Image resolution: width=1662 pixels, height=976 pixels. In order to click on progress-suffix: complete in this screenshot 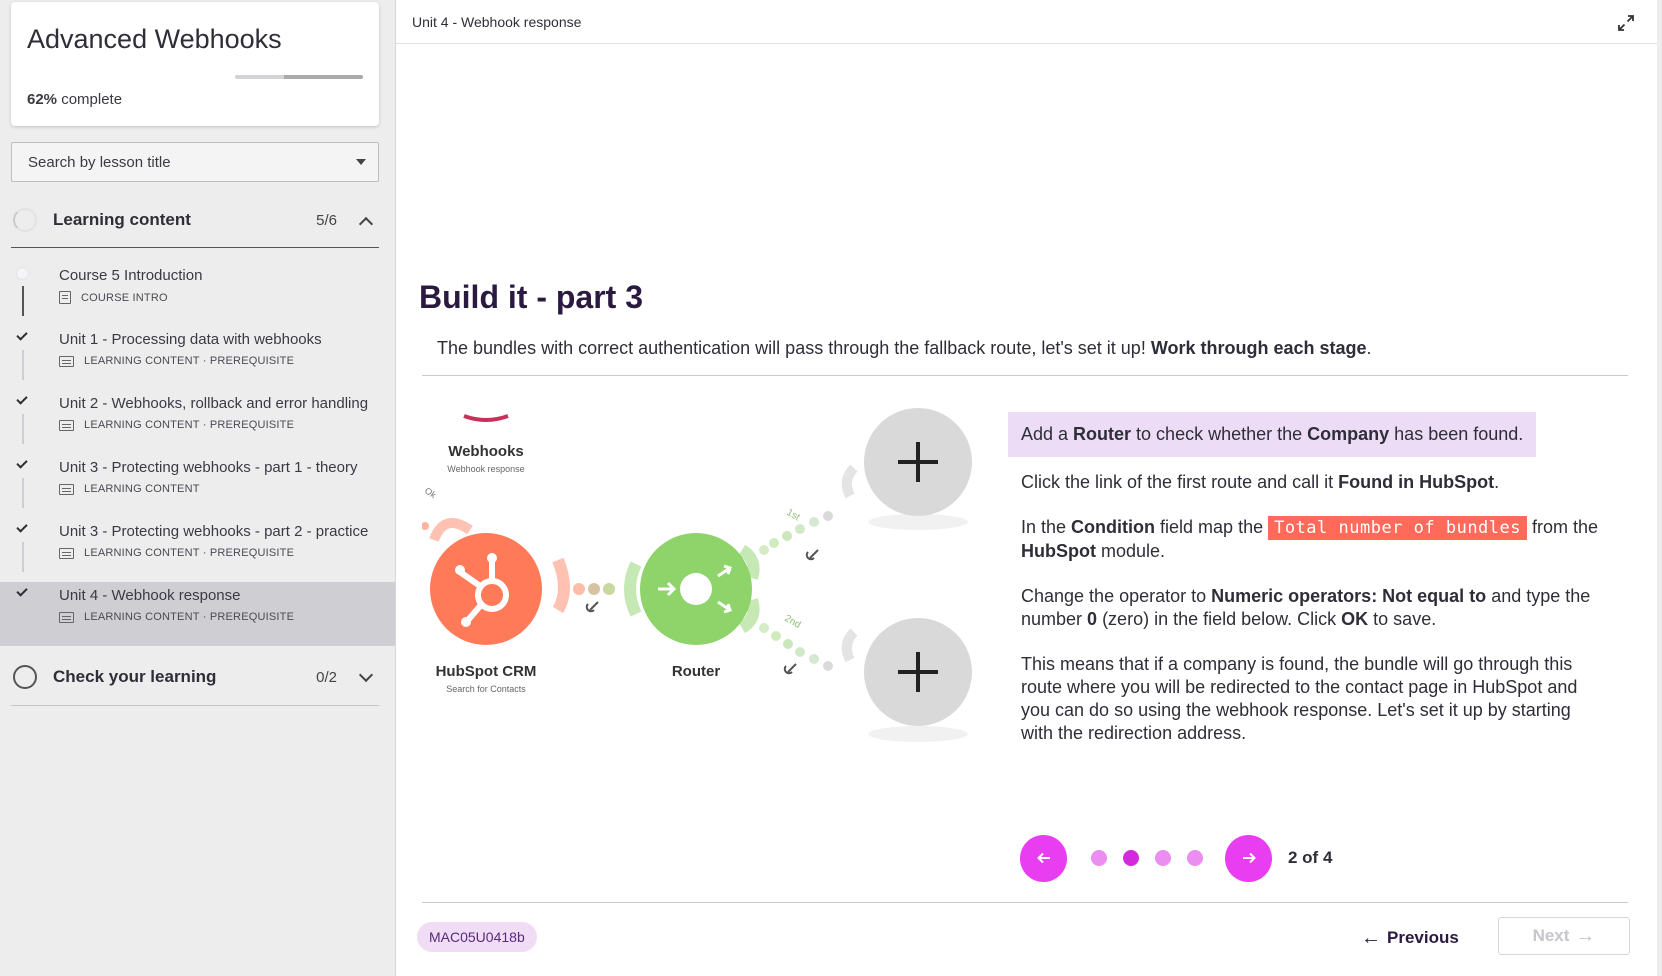, I will do `click(92, 99)`.